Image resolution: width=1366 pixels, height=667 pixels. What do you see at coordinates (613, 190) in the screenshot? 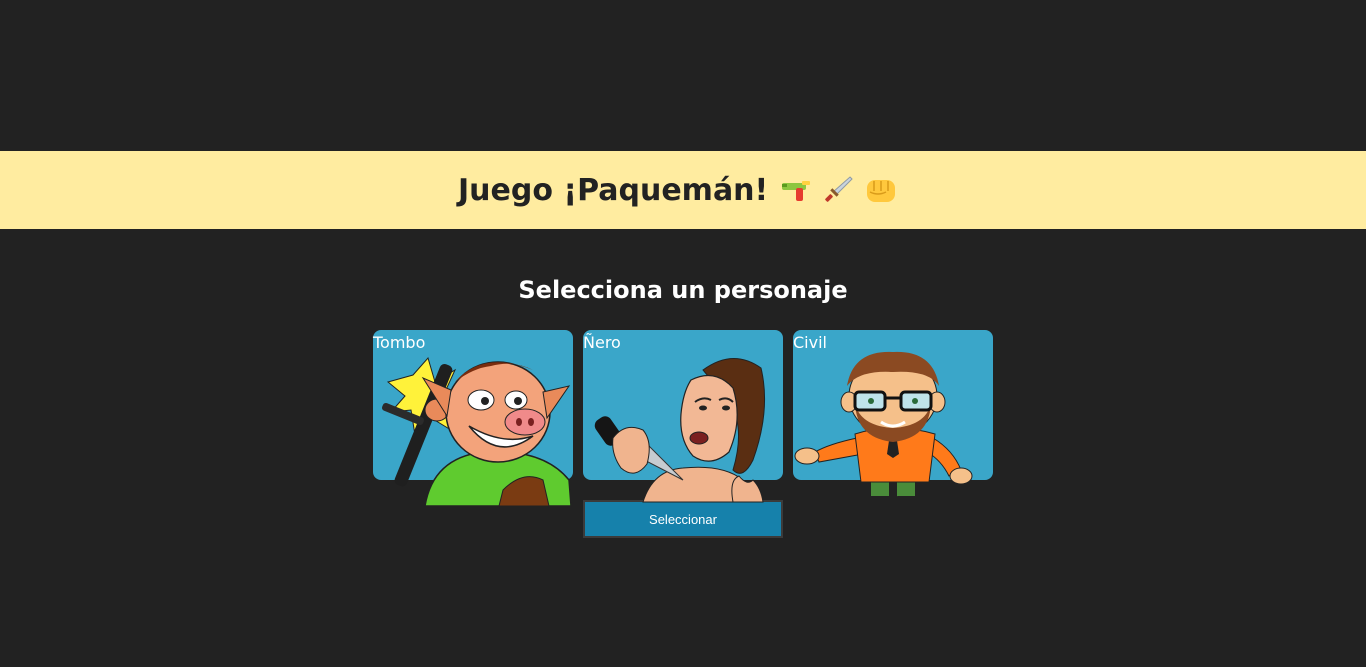
I see `page-title-text: Juego ¡Paquemán!` at bounding box center [613, 190].